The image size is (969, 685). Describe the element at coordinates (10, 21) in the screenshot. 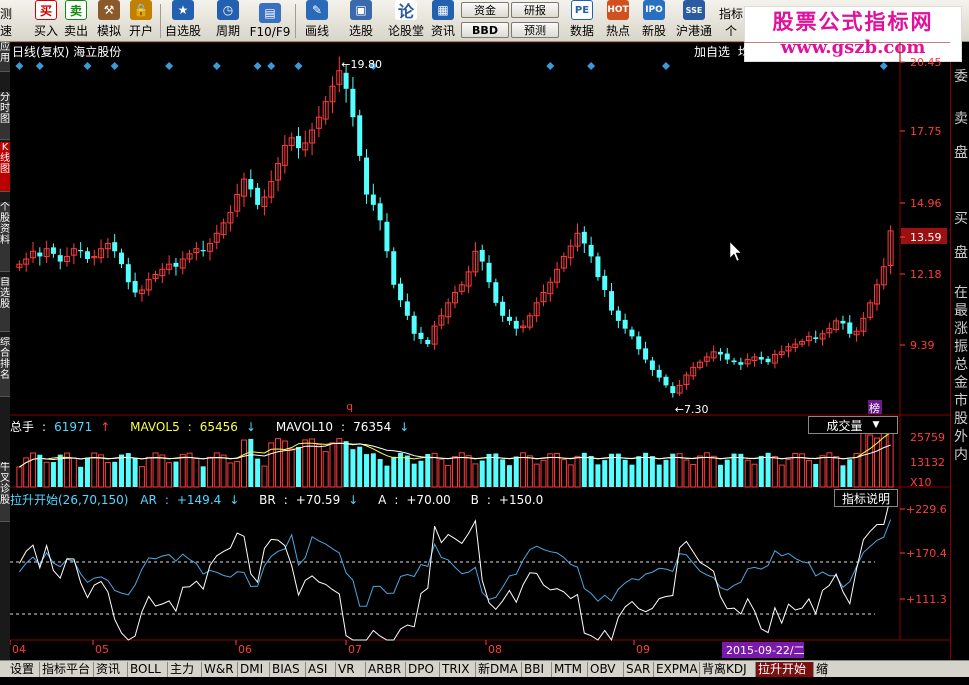

I see `toolbar-speedtest-button: 测速` at that location.